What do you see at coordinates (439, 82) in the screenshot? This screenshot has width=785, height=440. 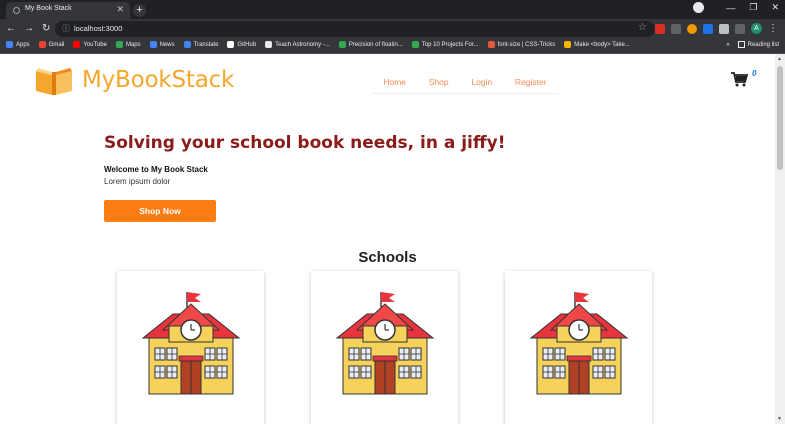 I see `nav-link-shop: Shop` at bounding box center [439, 82].